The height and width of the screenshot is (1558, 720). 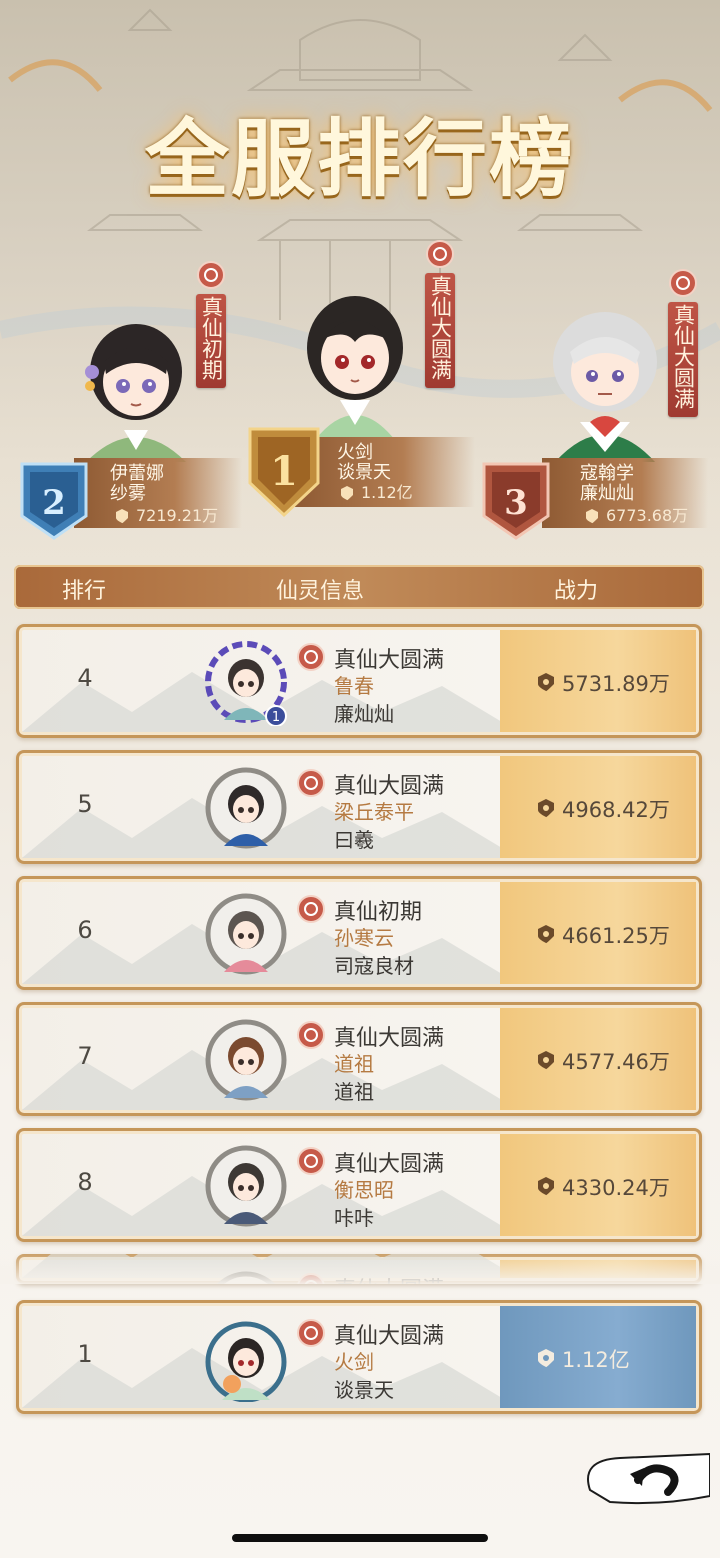 I want to click on header-rank: 排行, so click(x=84, y=591).